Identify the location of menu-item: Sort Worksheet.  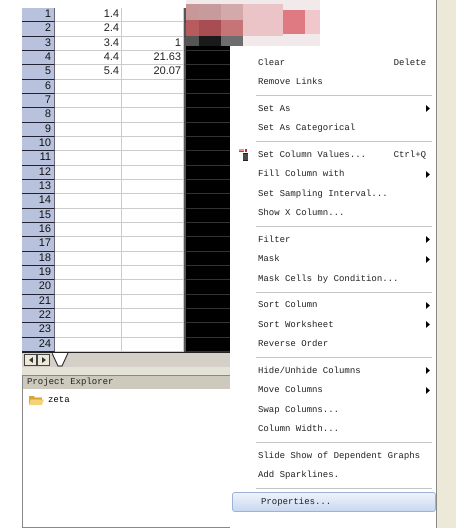
(333, 324).